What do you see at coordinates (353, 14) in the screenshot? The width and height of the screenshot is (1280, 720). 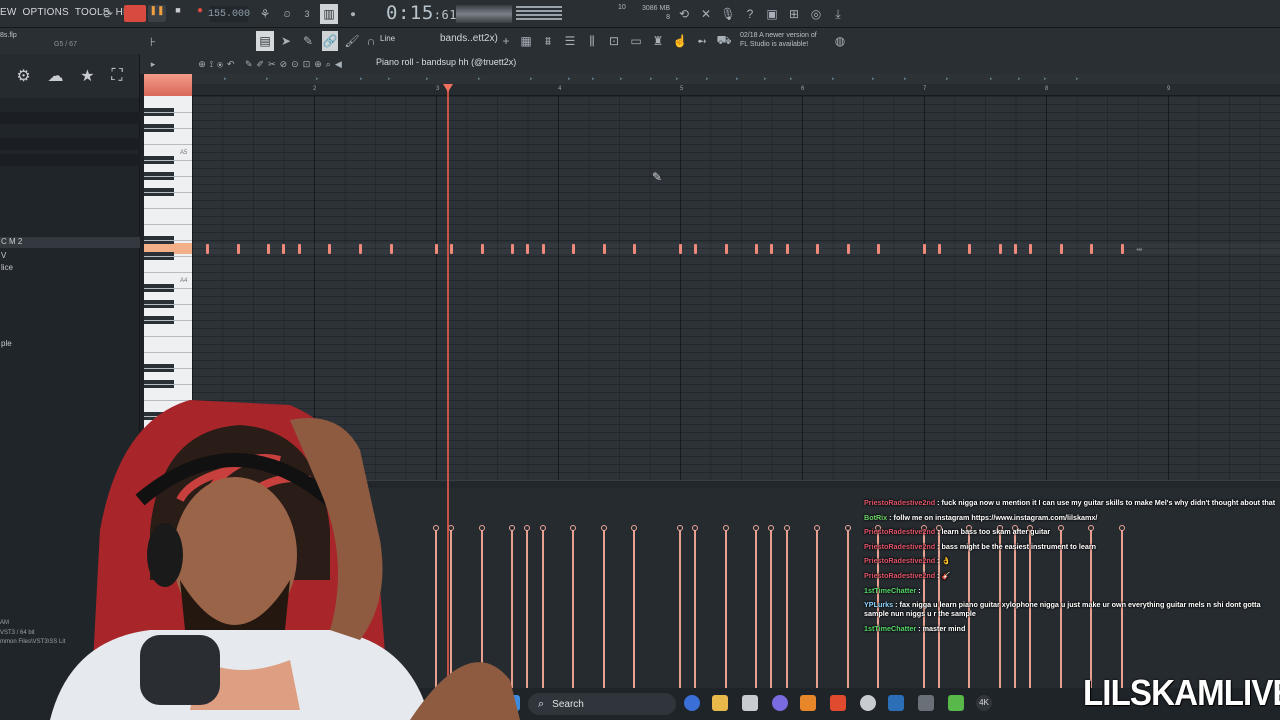 I see `step-edit-icon: ⏺` at bounding box center [353, 14].